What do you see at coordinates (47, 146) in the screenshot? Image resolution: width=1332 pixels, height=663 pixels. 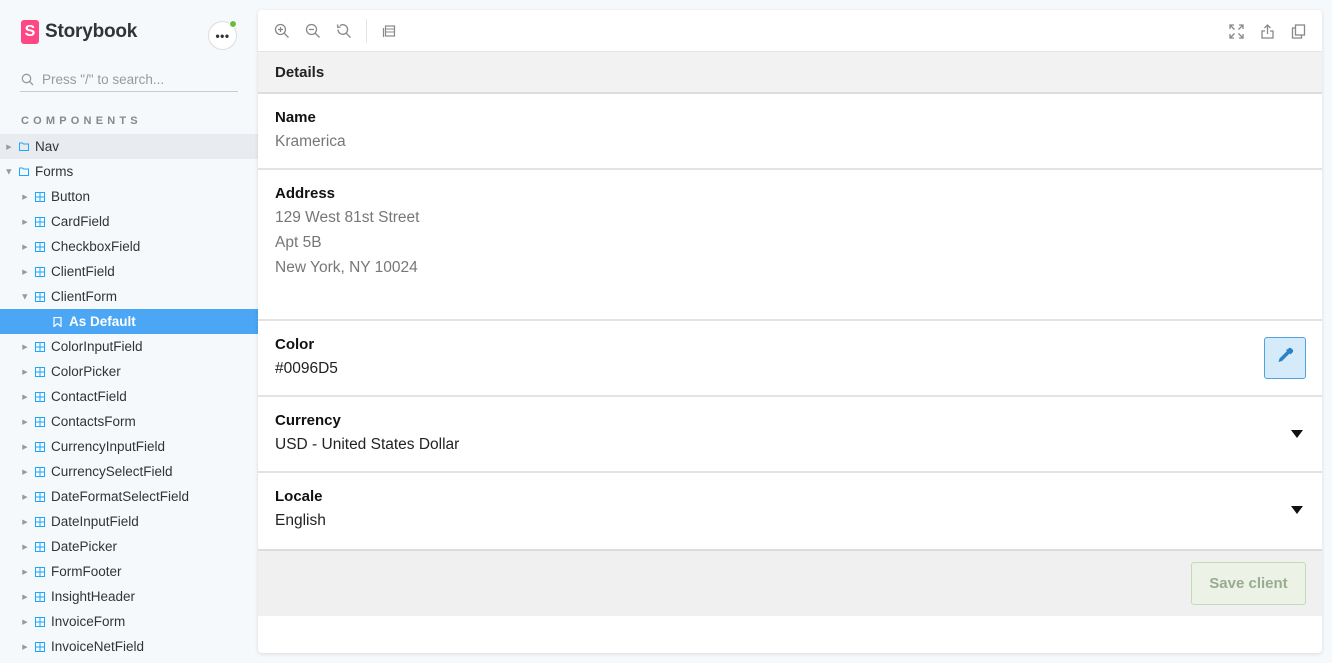 I see `sidebar-item-label: Nav` at bounding box center [47, 146].